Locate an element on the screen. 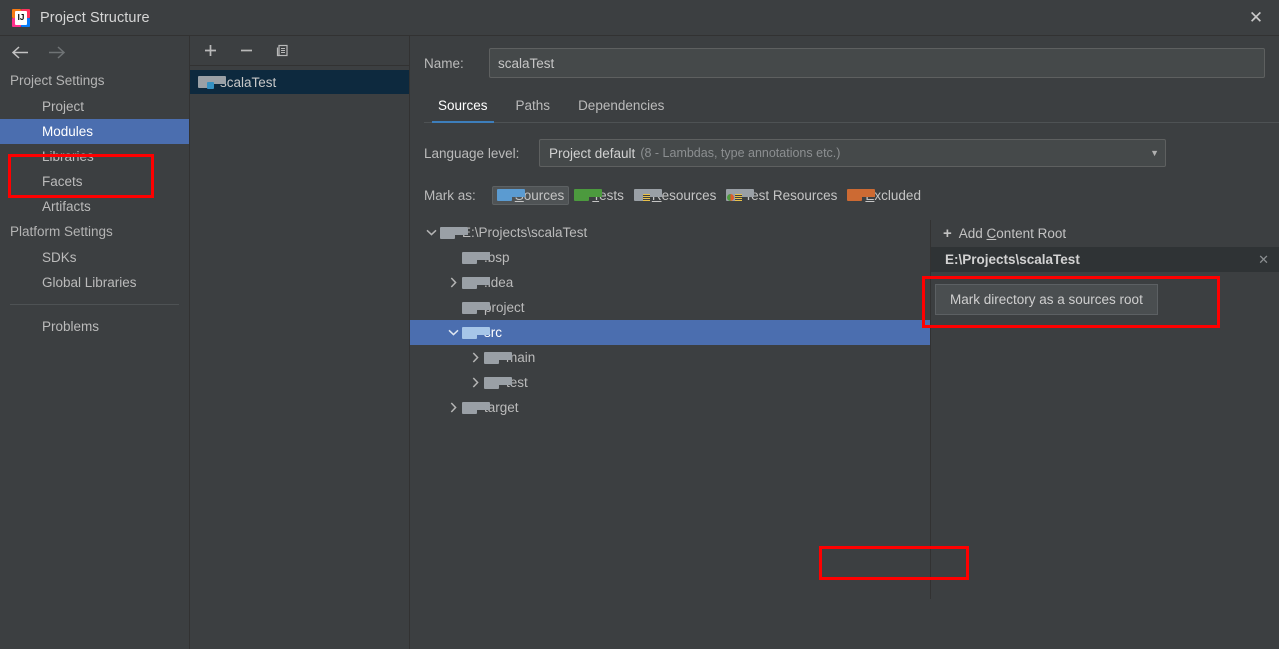 The height and width of the screenshot is (649, 1279). mark-as-resources-button: Resources is located at coordinates (675, 195).